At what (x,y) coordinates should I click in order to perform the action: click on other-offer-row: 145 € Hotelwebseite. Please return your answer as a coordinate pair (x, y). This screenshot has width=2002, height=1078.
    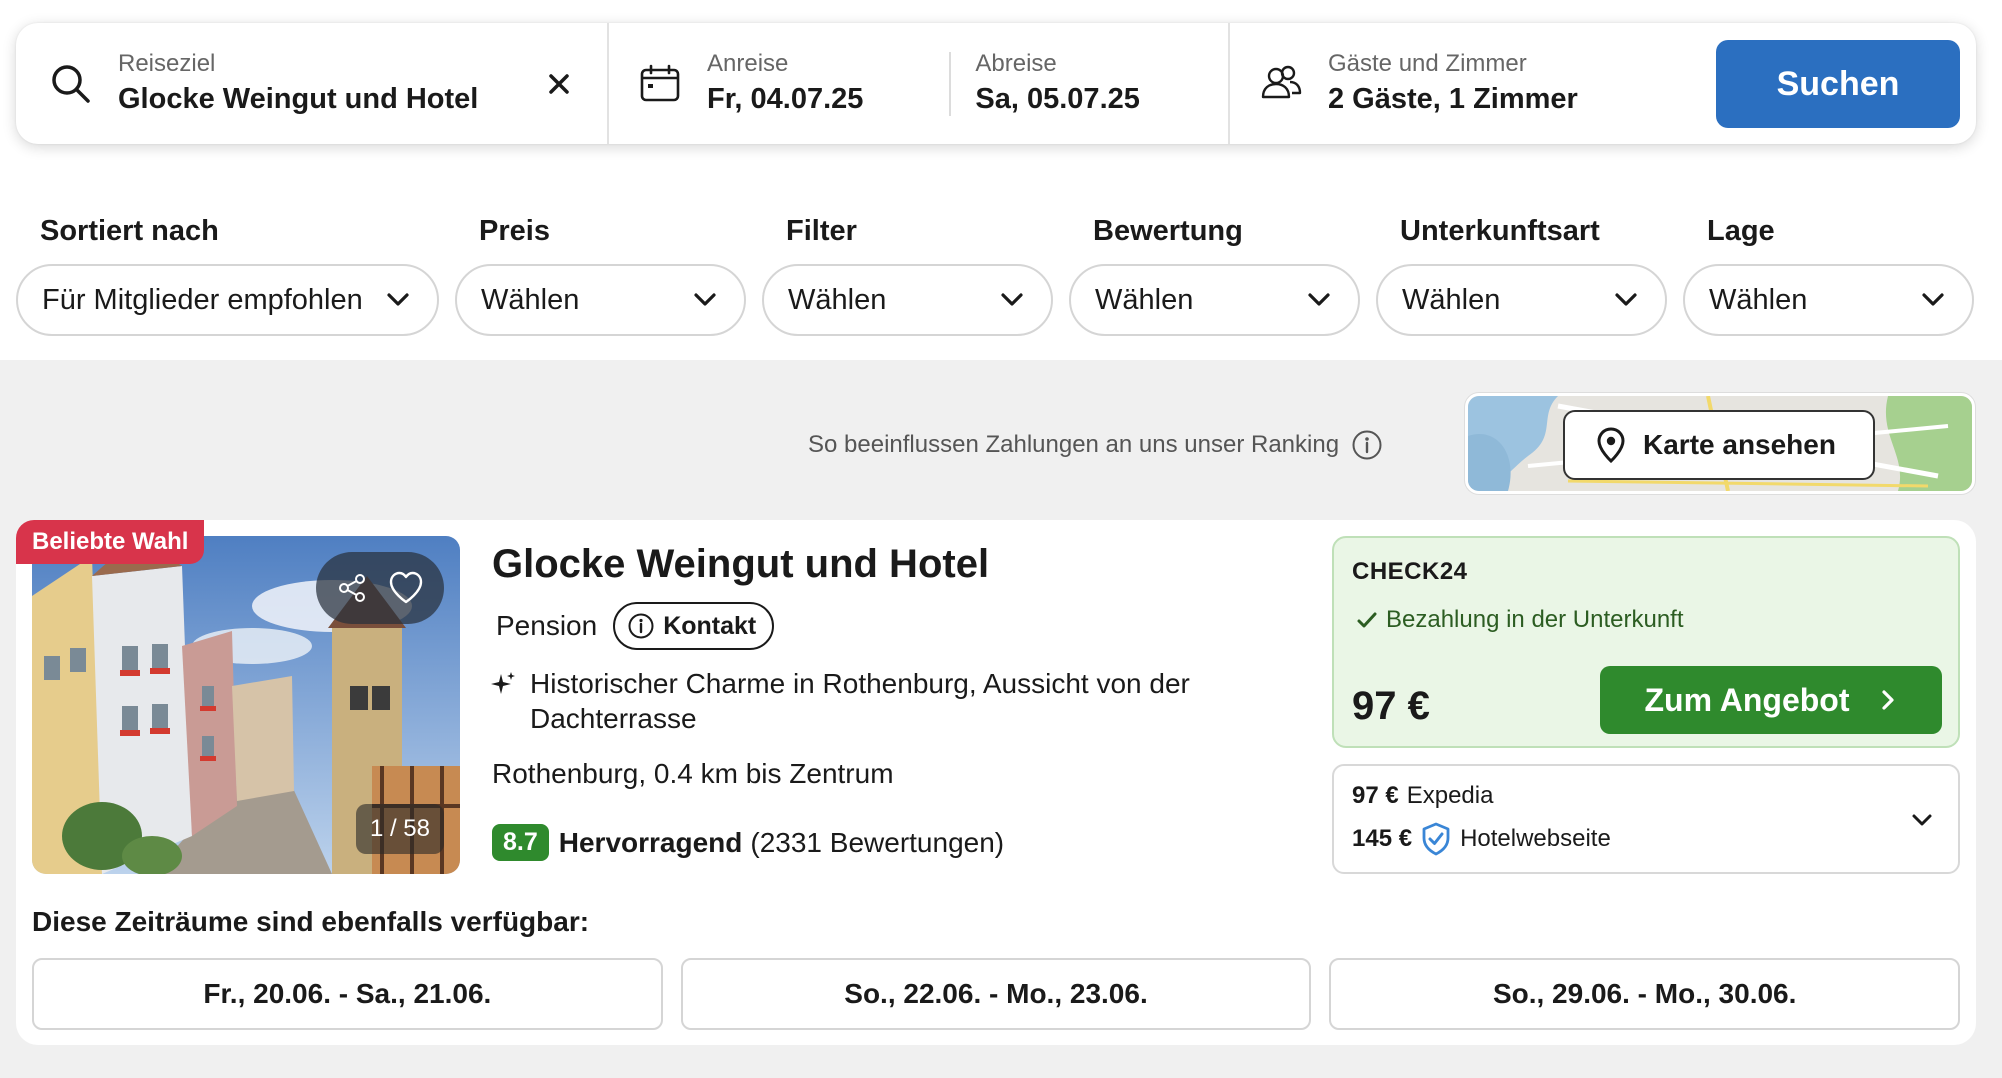
    Looking at the image, I should click on (1481, 839).